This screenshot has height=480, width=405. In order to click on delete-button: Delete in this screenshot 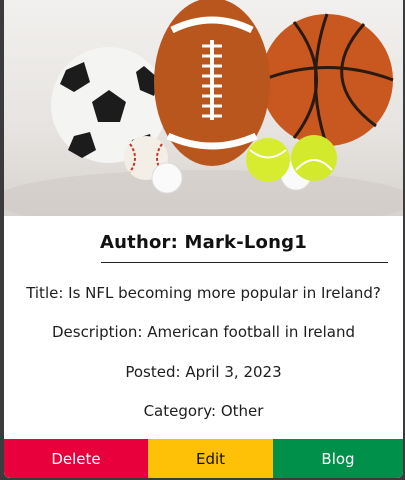, I will do `click(76, 458)`.